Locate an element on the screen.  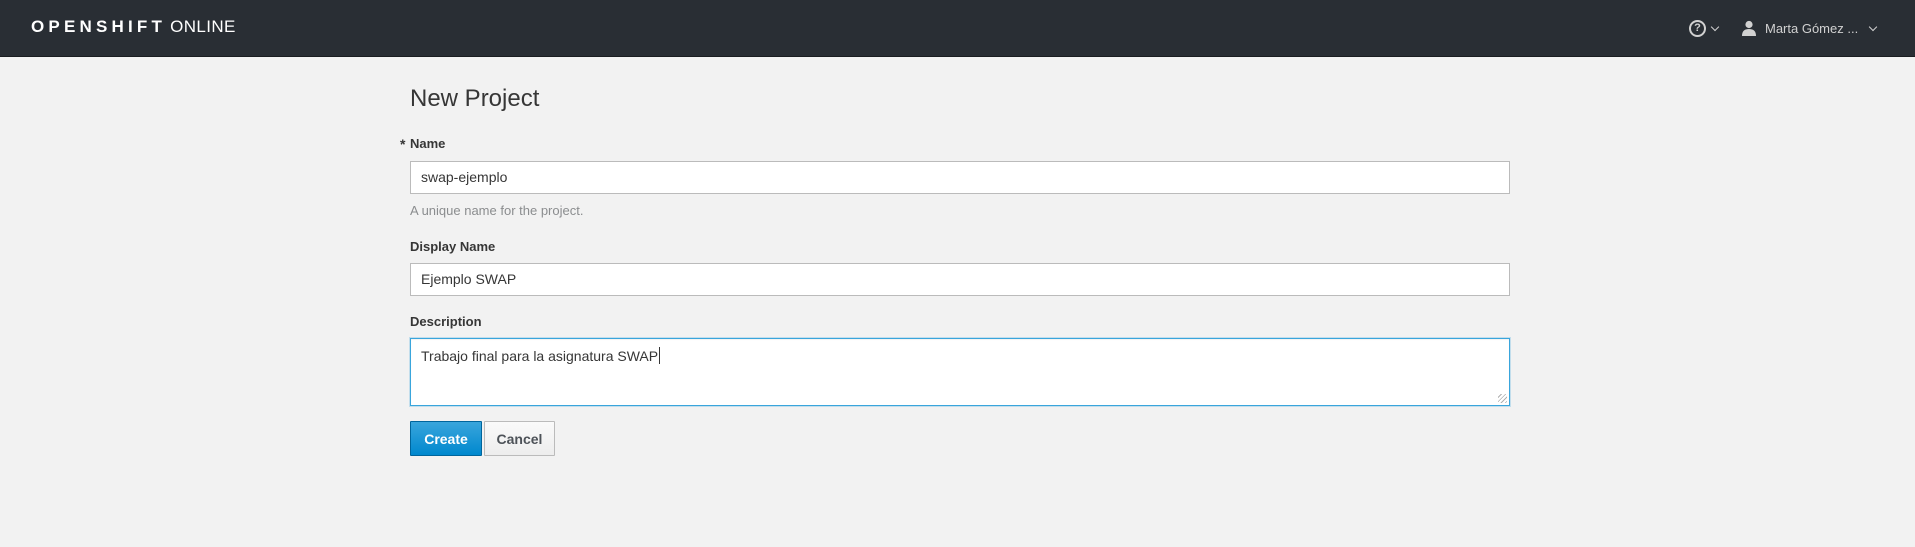
brand-logo: OPENSHIFT ONLINE is located at coordinates (133, 27).